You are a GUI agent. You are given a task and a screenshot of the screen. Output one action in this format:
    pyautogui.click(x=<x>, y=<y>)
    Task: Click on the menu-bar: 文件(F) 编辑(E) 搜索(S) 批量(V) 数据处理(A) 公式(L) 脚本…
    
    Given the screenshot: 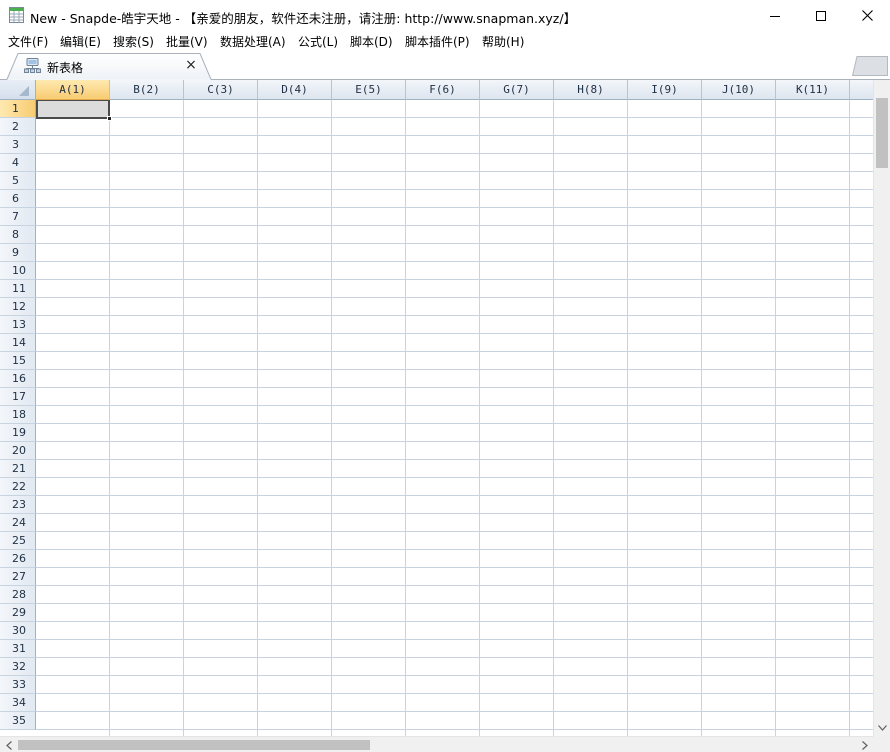 What is the action you would take?
    pyautogui.click(x=445, y=41)
    